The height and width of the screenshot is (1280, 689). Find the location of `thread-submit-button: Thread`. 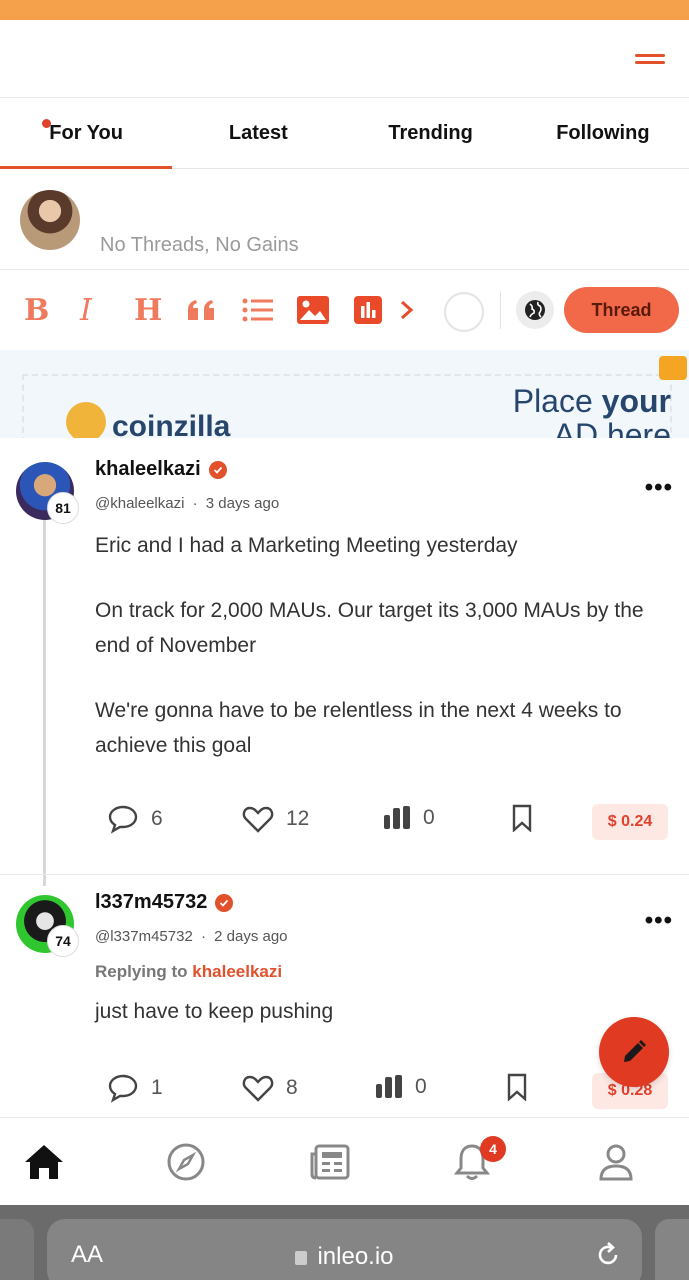

thread-submit-button: Thread is located at coordinates (621, 310).